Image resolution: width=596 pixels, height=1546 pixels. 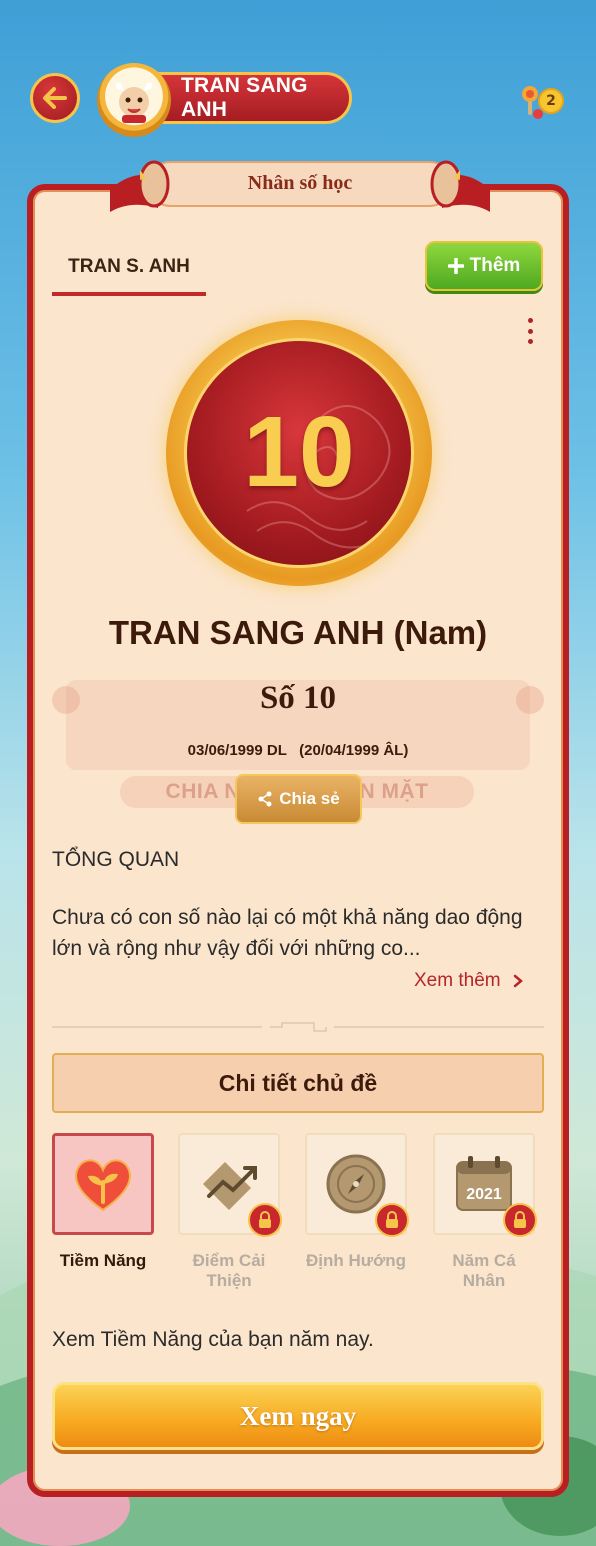 What do you see at coordinates (213, 1339) in the screenshot?
I see `cta-description: Xem Tiềm Năng của bạn năm nay.` at bounding box center [213, 1339].